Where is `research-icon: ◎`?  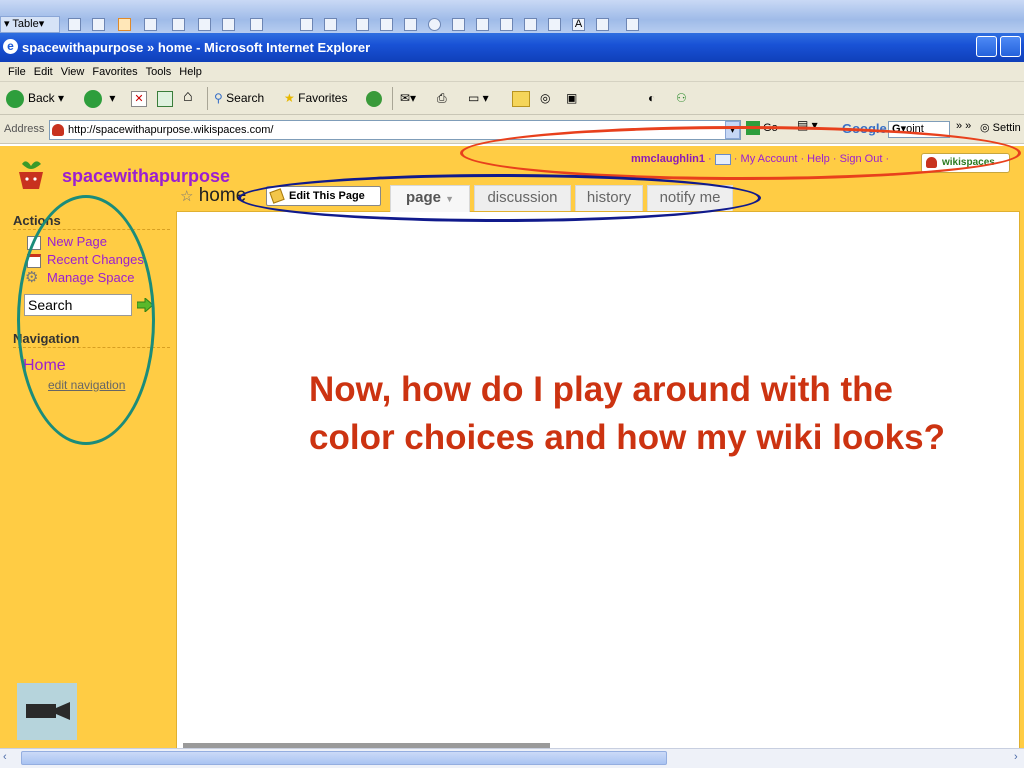 research-icon: ◎ is located at coordinates (545, 98).